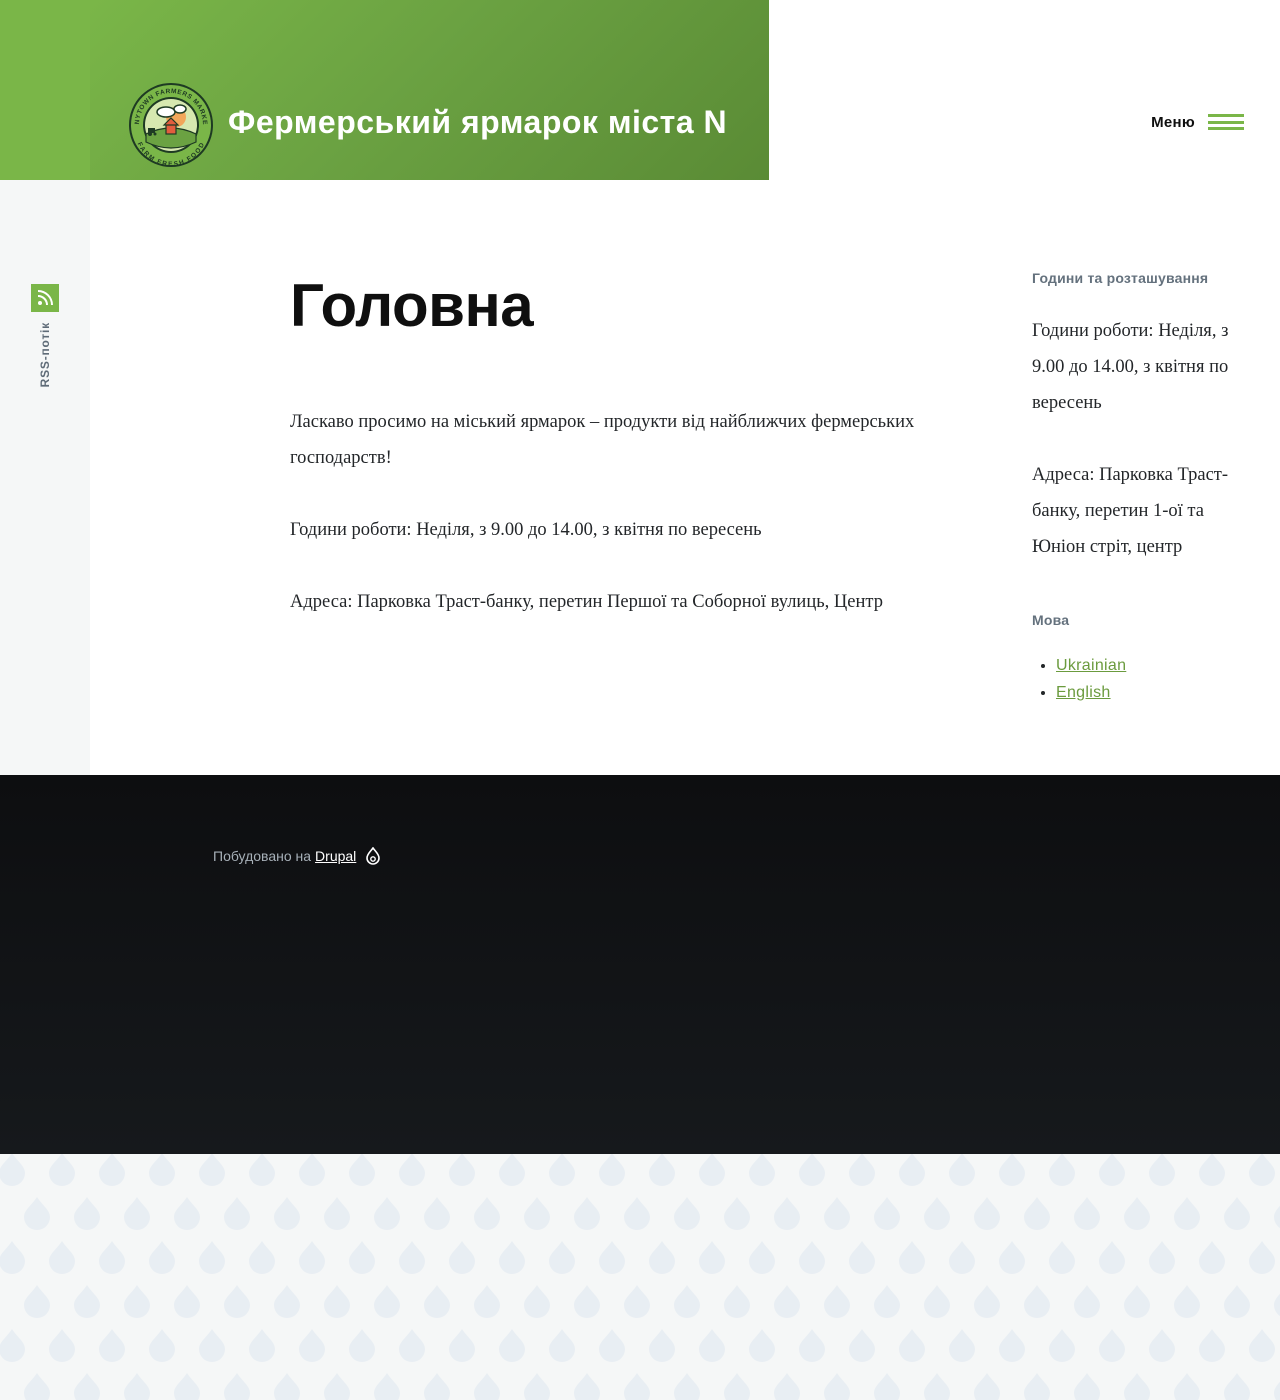 This screenshot has height=1400, width=1280. Describe the element at coordinates (412, 305) in the screenshot. I see `page-title: Головна` at that location.